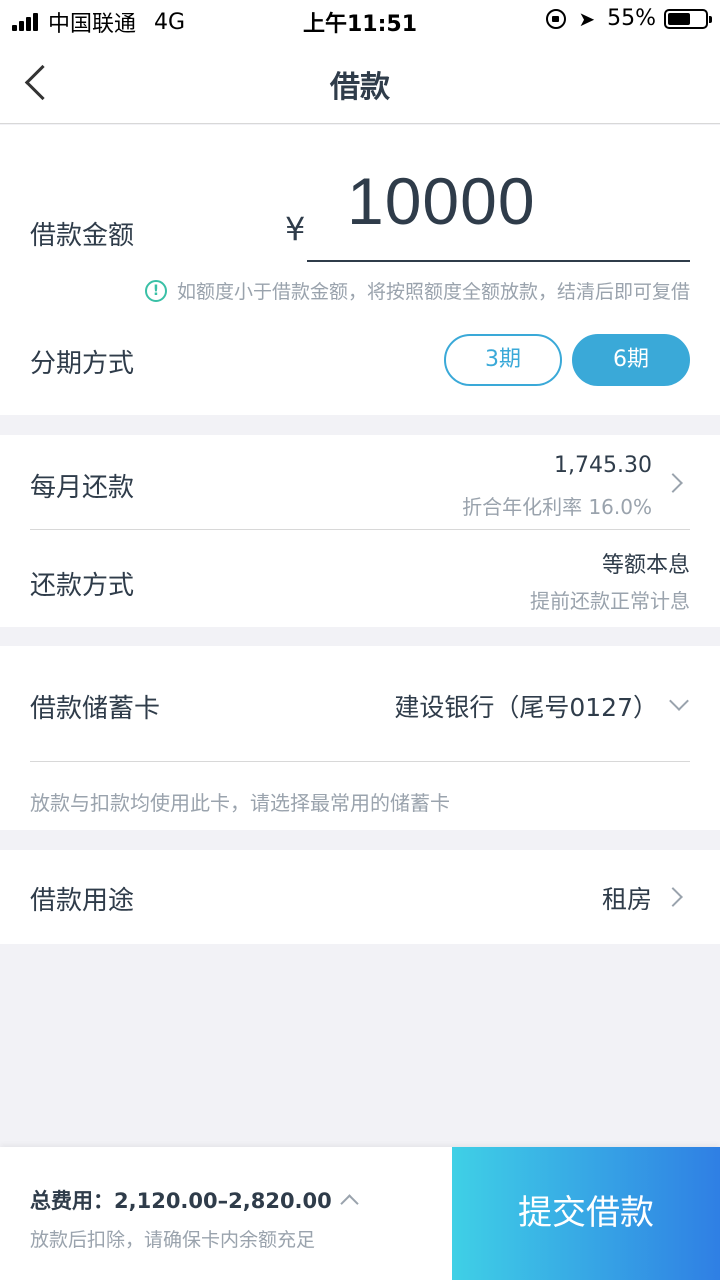 The width and height of the screenshot is (720, 1280). Describe the element at coordinates (360, 20) in the screenshot. I see `status-bar: 中国联通 4G 上午11:51 ➤ 55%` at that location.